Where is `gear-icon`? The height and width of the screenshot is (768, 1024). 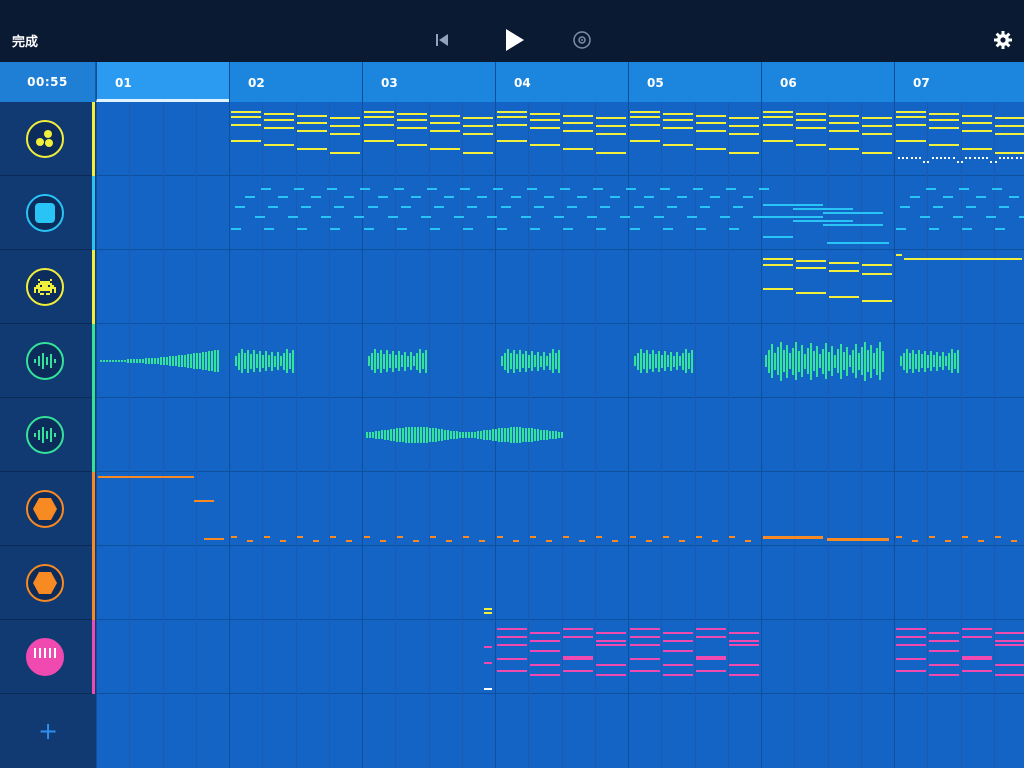
gear-icon is located at coordinates (1003, 40).